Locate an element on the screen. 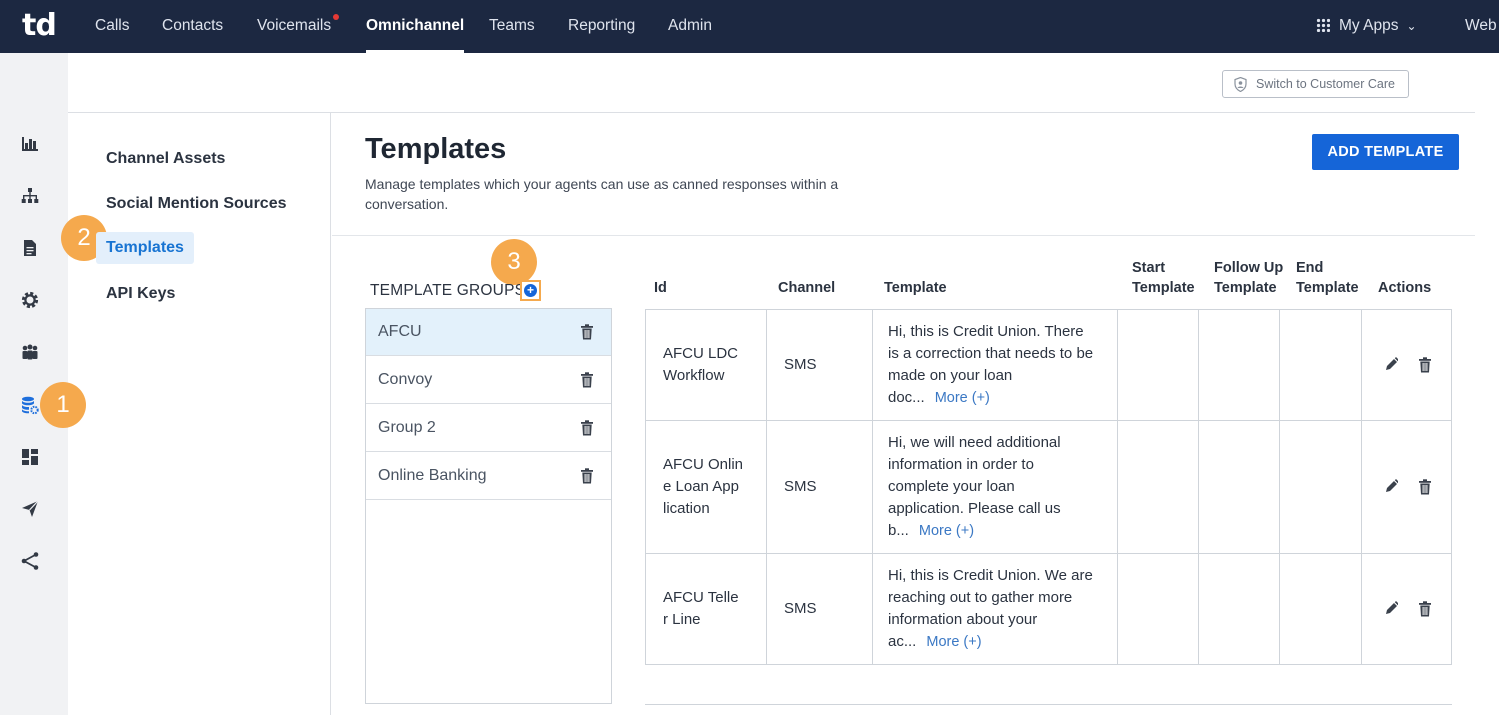 This screenshot has width=1499, height=715. subnav-api-keys: API Keys is located at coordinates (140, 294).